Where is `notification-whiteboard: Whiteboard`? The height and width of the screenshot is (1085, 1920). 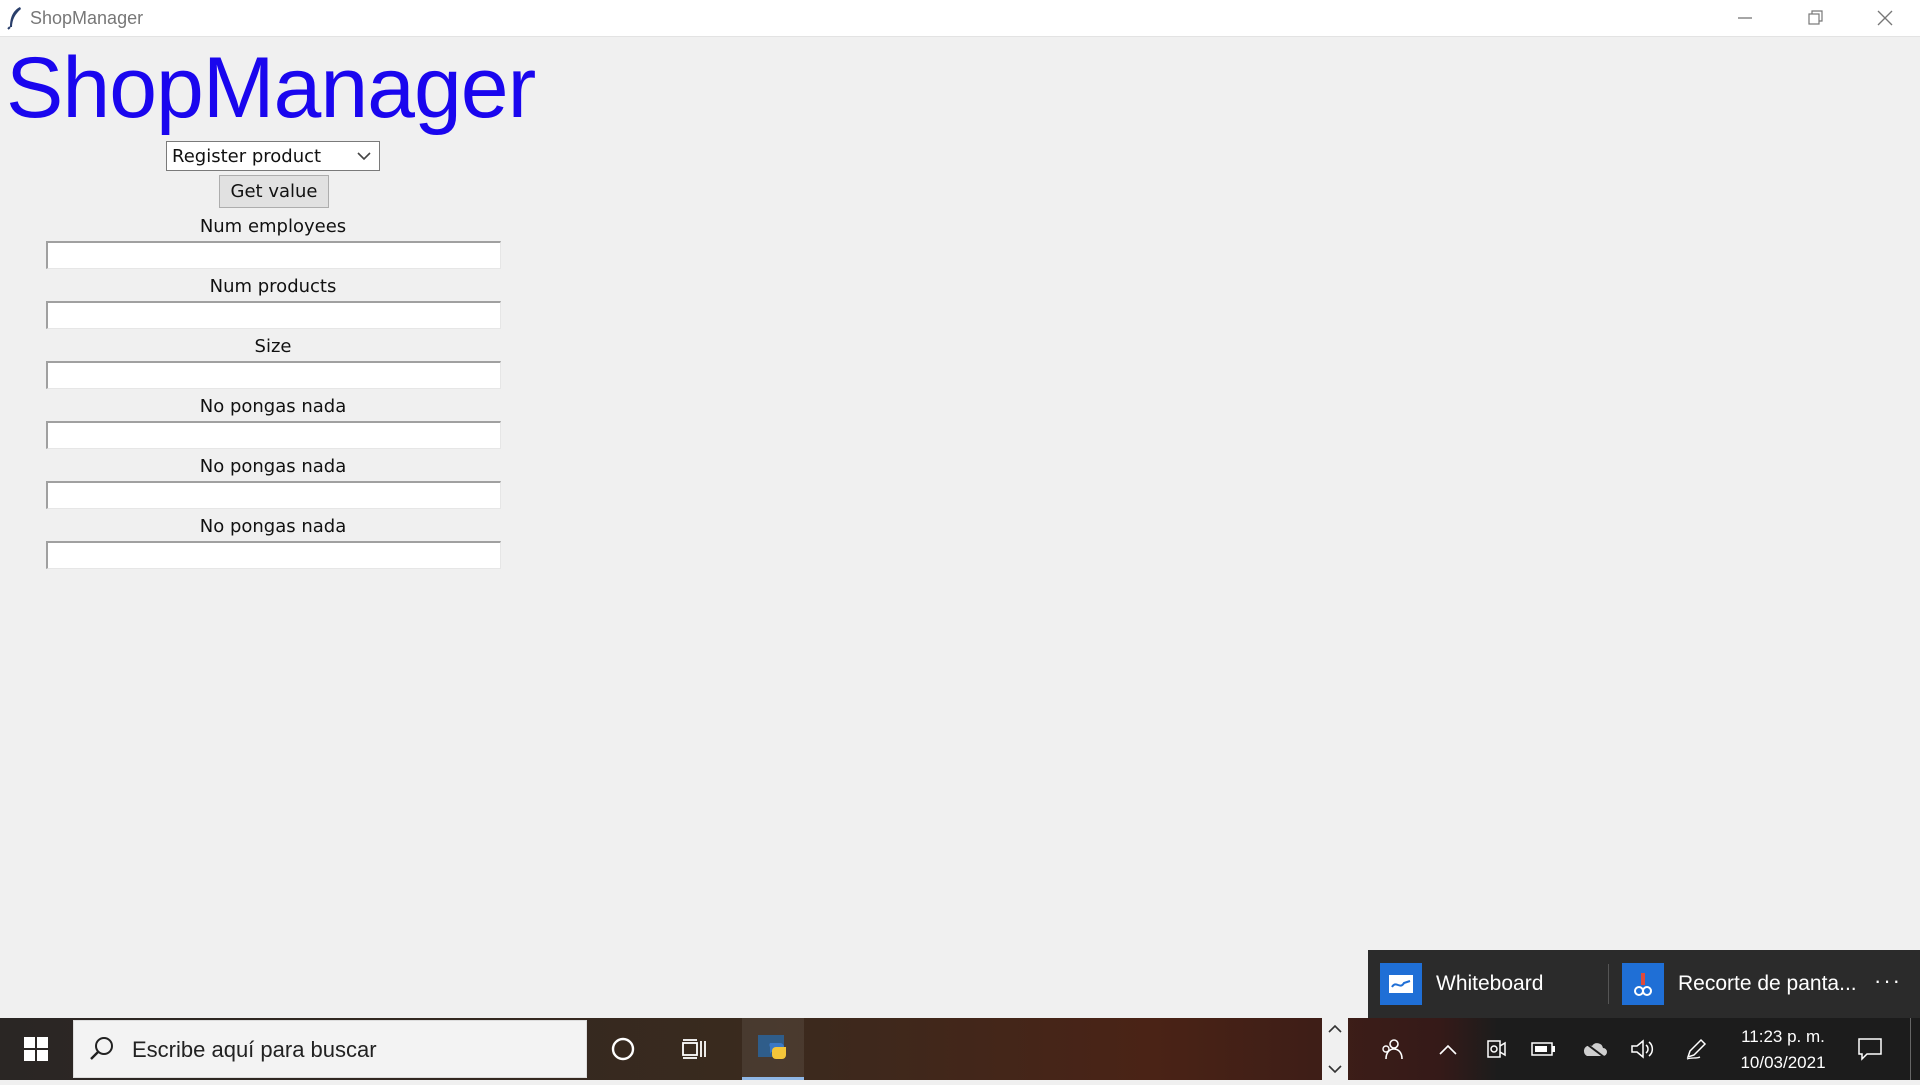 notification-whiteboard: Whiteboard is located at coordinates (1461, 984).